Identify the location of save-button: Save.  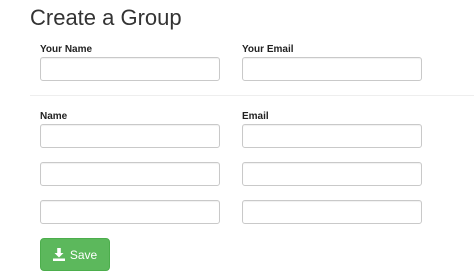
(75, 254).